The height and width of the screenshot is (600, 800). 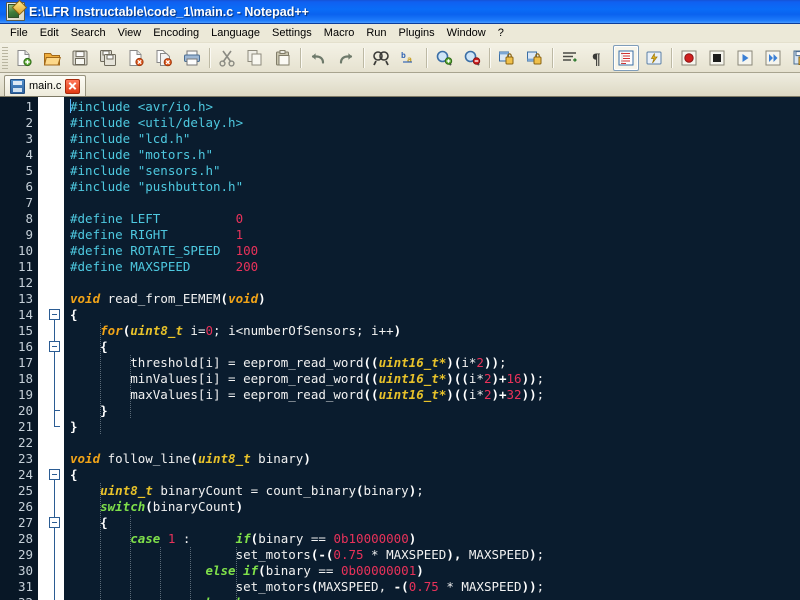 What do you see at coordinates (435, 251) in the screenshot?
I see `code-line: #define ROTATE_SPEED 100` at bounding box center [435, 251].